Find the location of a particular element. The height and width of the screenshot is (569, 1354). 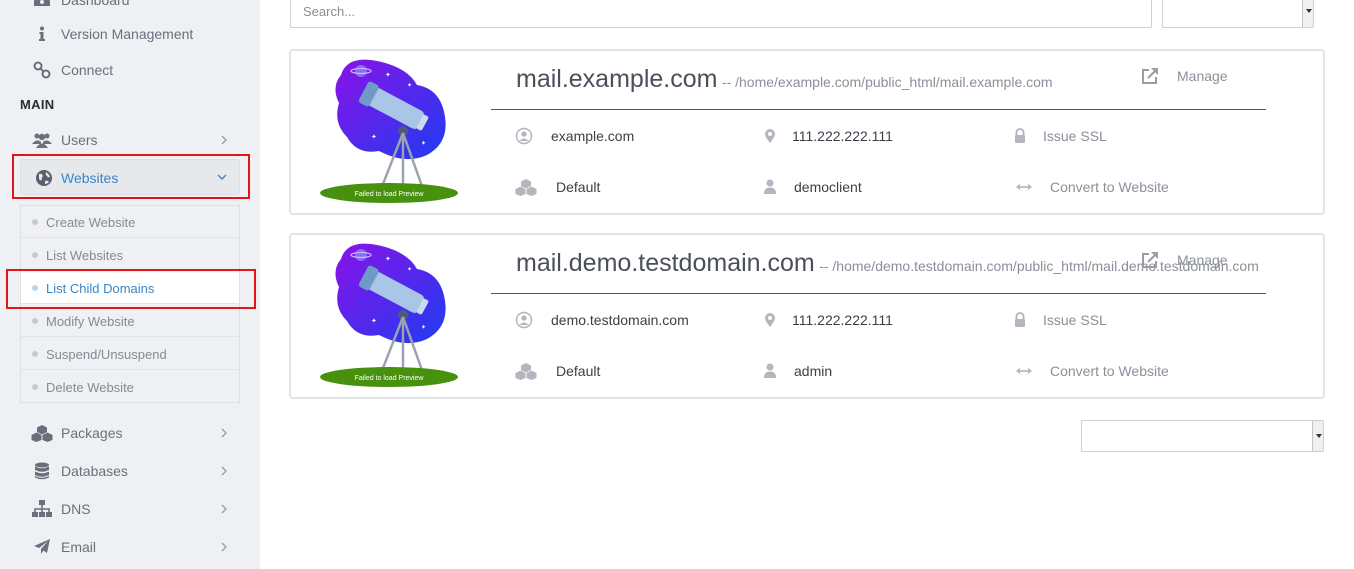

sidebar-item-label: Users is located at coordinates (79, 140).